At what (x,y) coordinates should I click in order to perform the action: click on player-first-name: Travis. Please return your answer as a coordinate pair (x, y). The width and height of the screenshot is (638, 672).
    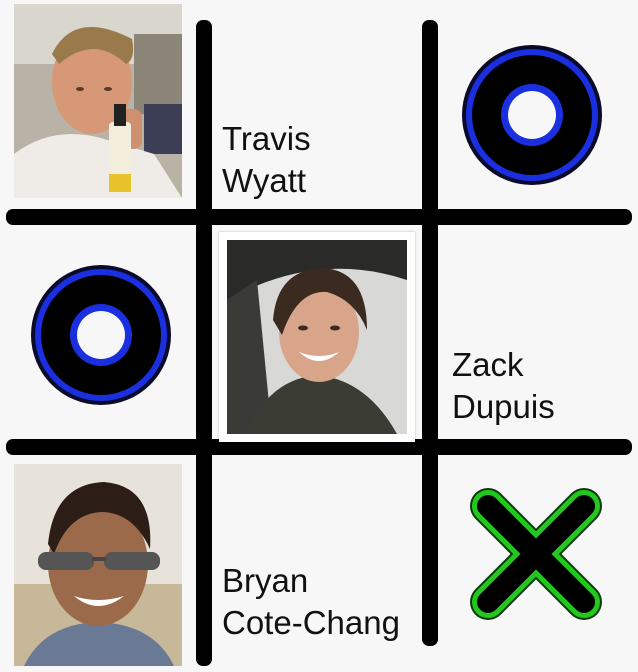
    Looking at the image, I should click on (266, 138).